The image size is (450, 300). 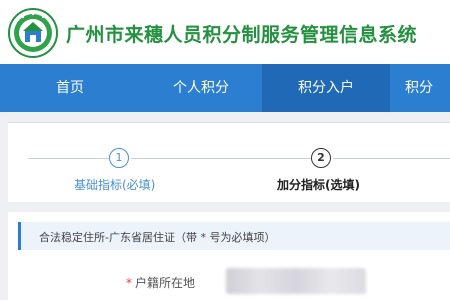 I want to click on step-1-label: 基础指标(必填), so click(x=114, y=184).